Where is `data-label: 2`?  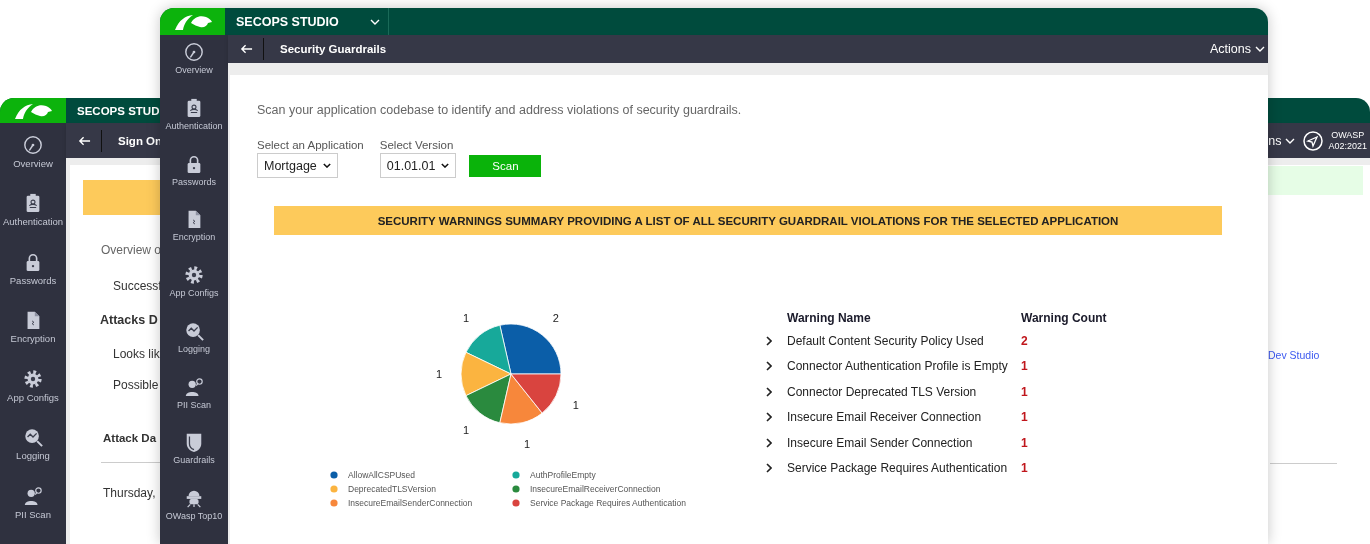
data-label: 2 is located at coordinates (555, 317).